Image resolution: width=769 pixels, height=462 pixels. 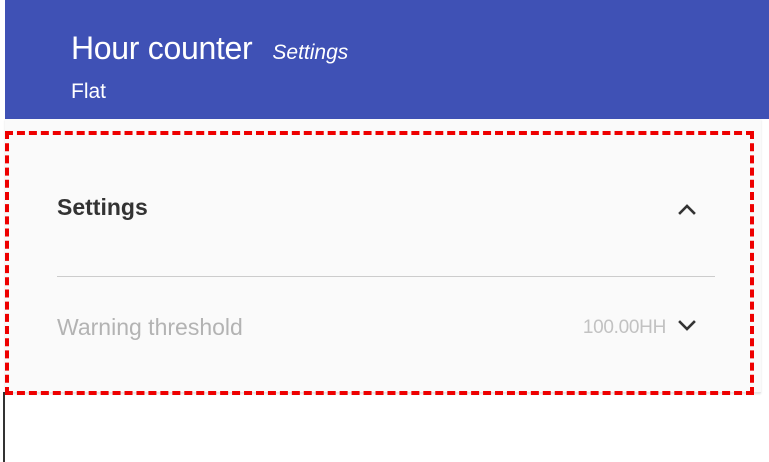 What do you see at coordinates (150, 327) in the screenshot?
I see `warning-threshold-label: Warning threshold` at bounding box center [150, 327].